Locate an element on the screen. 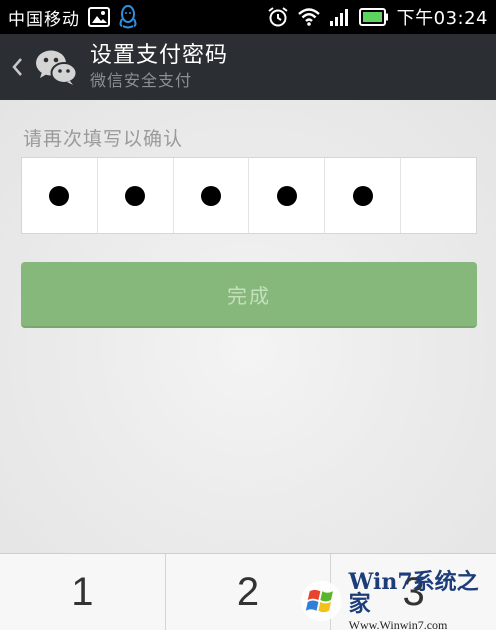 The width and height of the screenshot is (496, 630). image-icon is located at coordinates (99, 17).